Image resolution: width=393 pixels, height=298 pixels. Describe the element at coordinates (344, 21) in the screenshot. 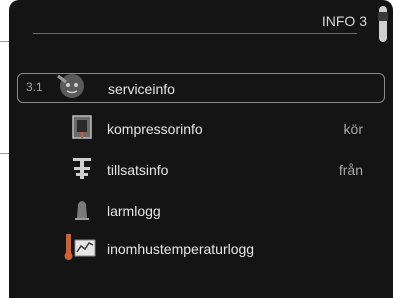

I see `page-title: INFO 3` at that location.